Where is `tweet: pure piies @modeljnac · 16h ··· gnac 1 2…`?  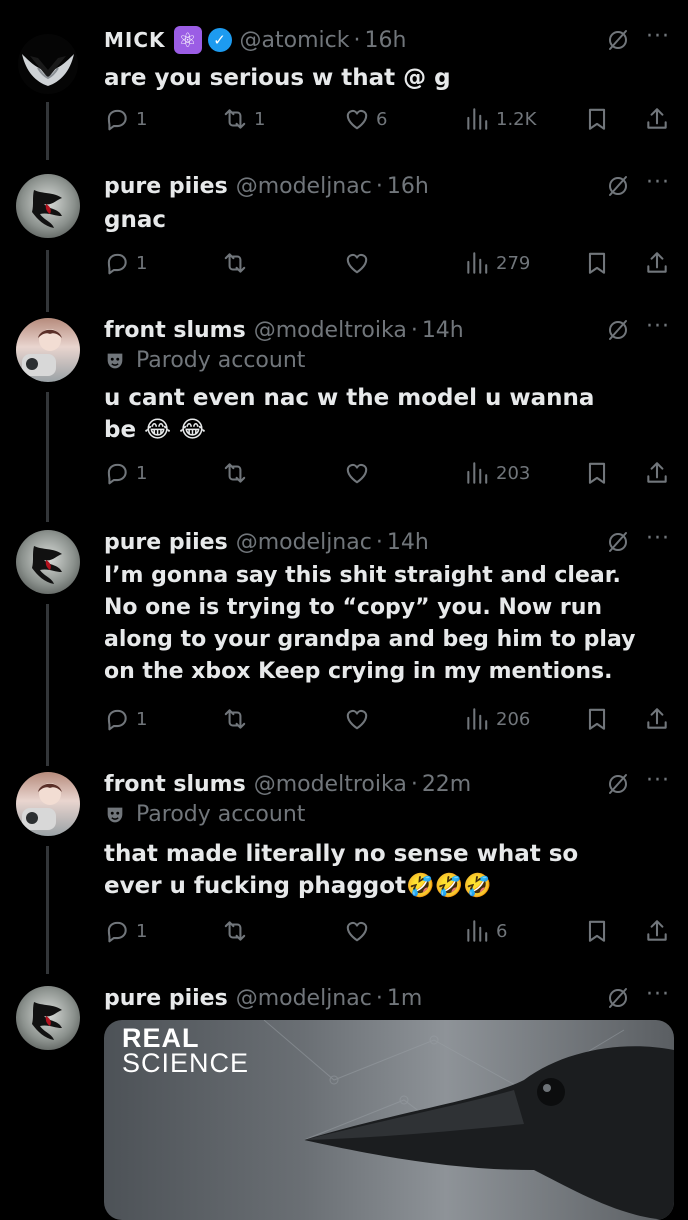 tweet: pure piies @modeljnac · 16h ··· gnac 1 2… is located at coordinates (344, 226).